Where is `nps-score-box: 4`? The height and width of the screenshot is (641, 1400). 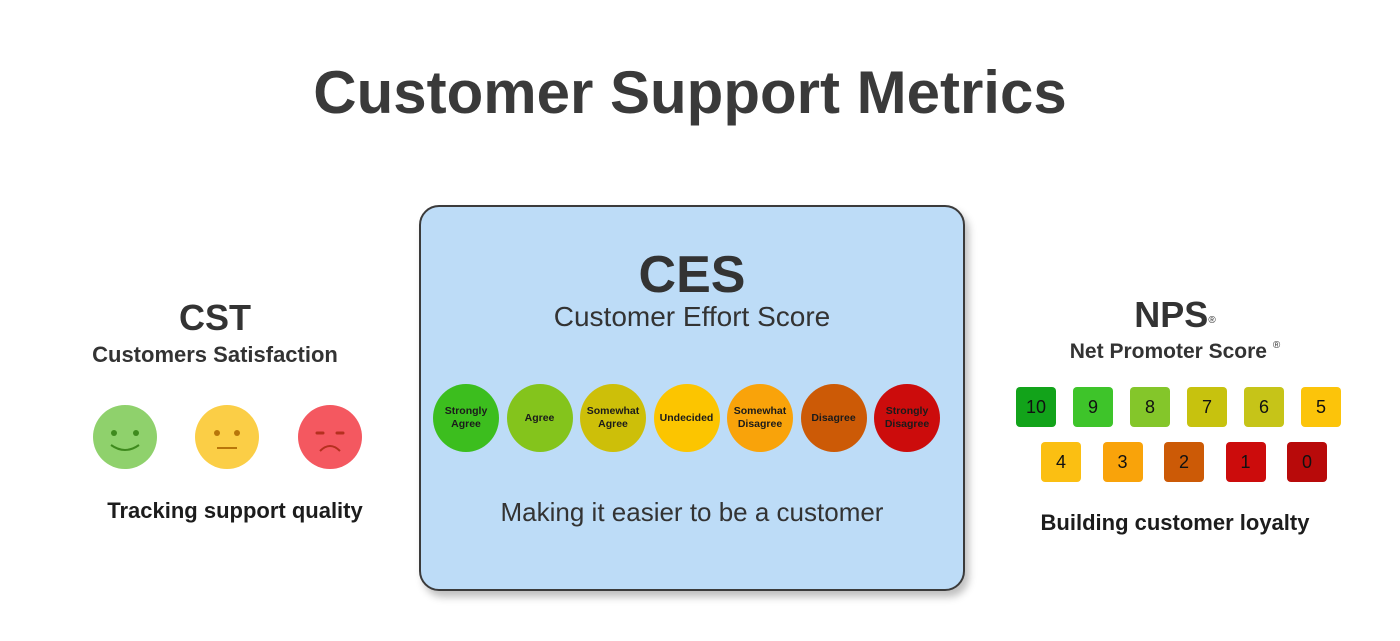
nps-score-box: 4 is located at coordinates (1061, 462).